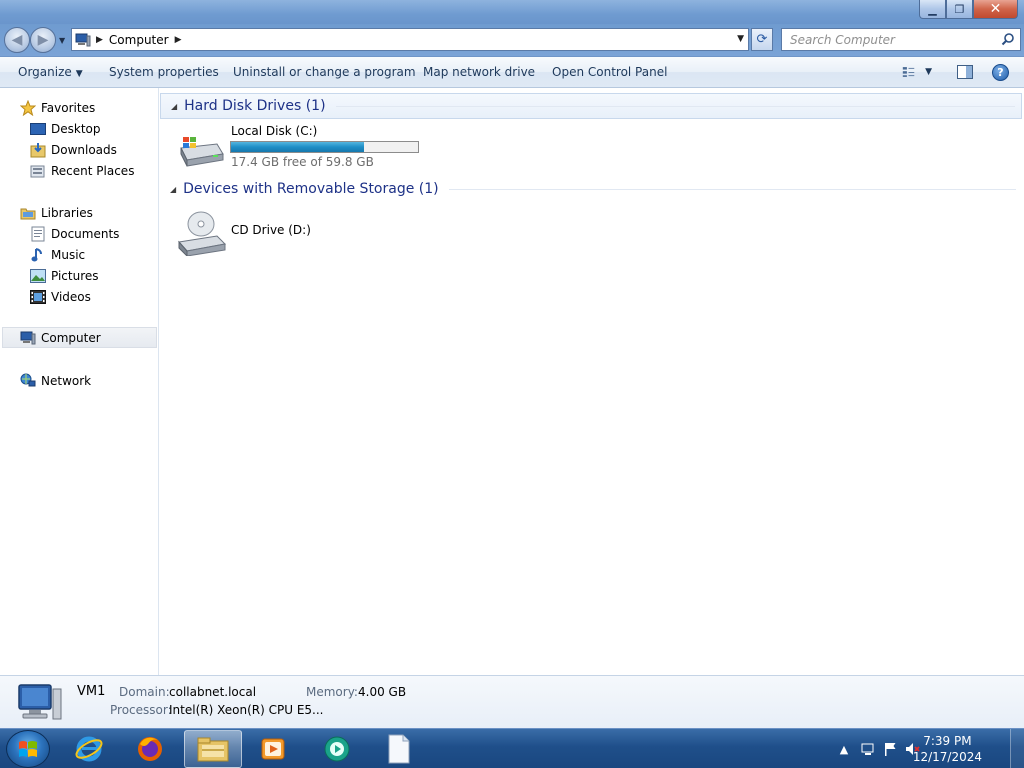 This screenshot has height=768, width=1024. I want to click on organize-menu: Organize ▼, so click(50, 72).